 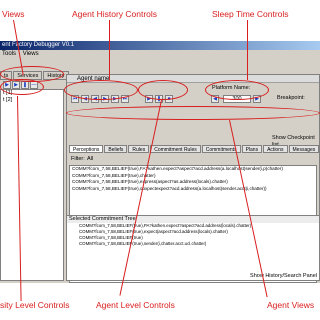 What do you see at coordinates (175, 149) in the screenshot?
I see `tab-commitment-rules: Commitment Rules` at bounding box center [175, 149].